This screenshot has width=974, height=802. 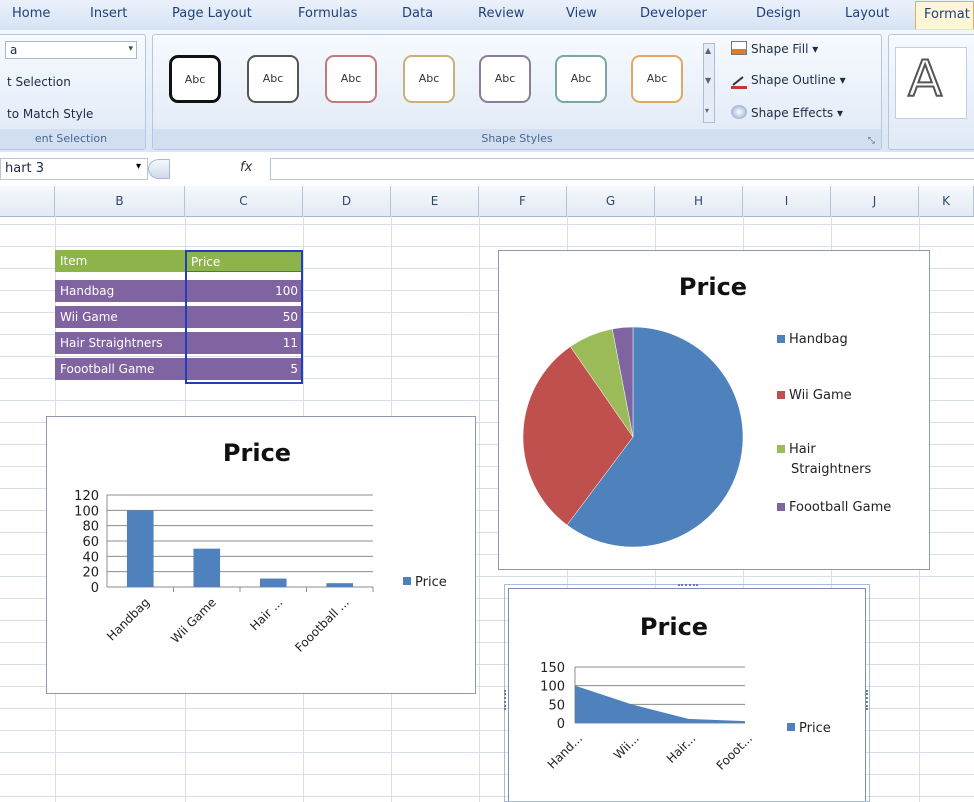 I want to click on fx-icon: fx, so click(x=246, y=167).